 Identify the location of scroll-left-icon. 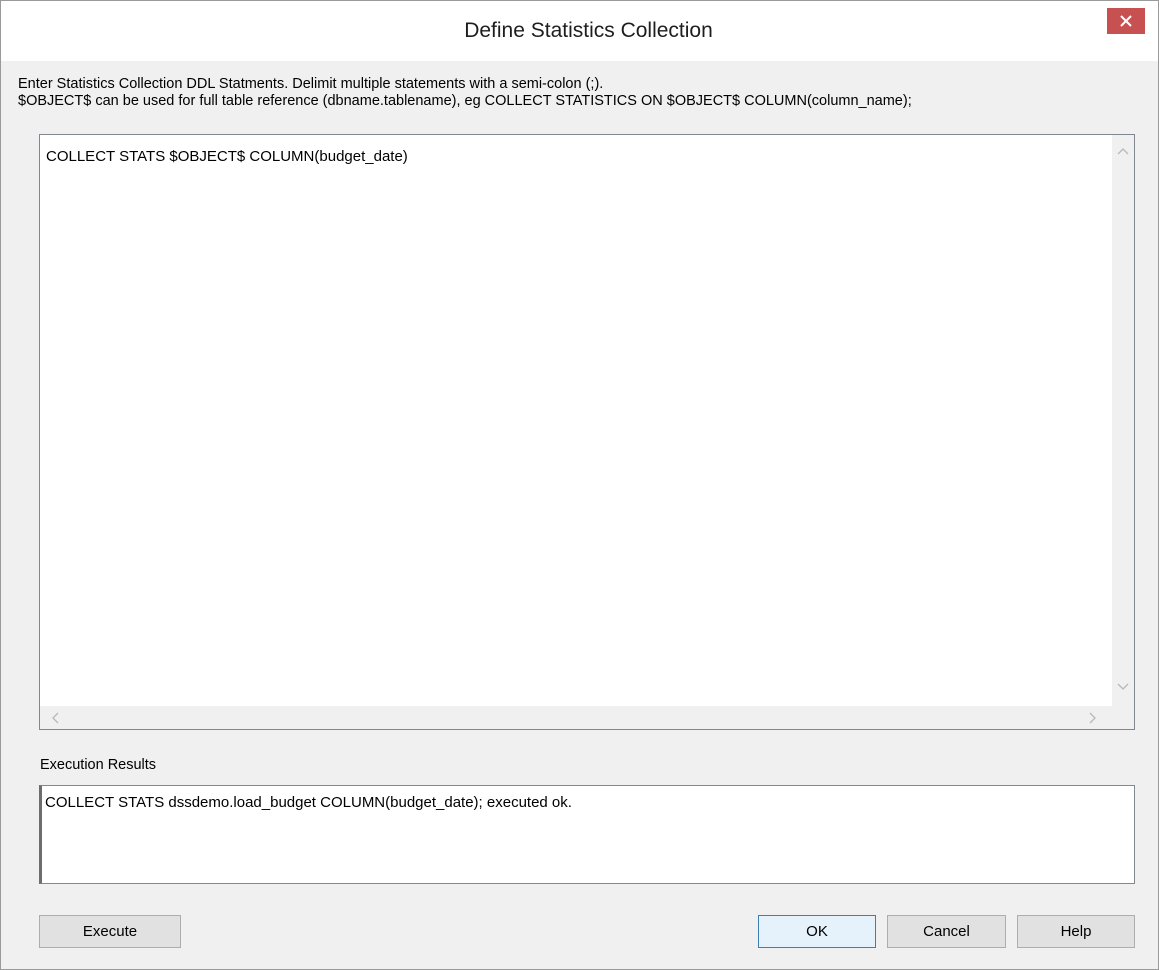
(55, 718).